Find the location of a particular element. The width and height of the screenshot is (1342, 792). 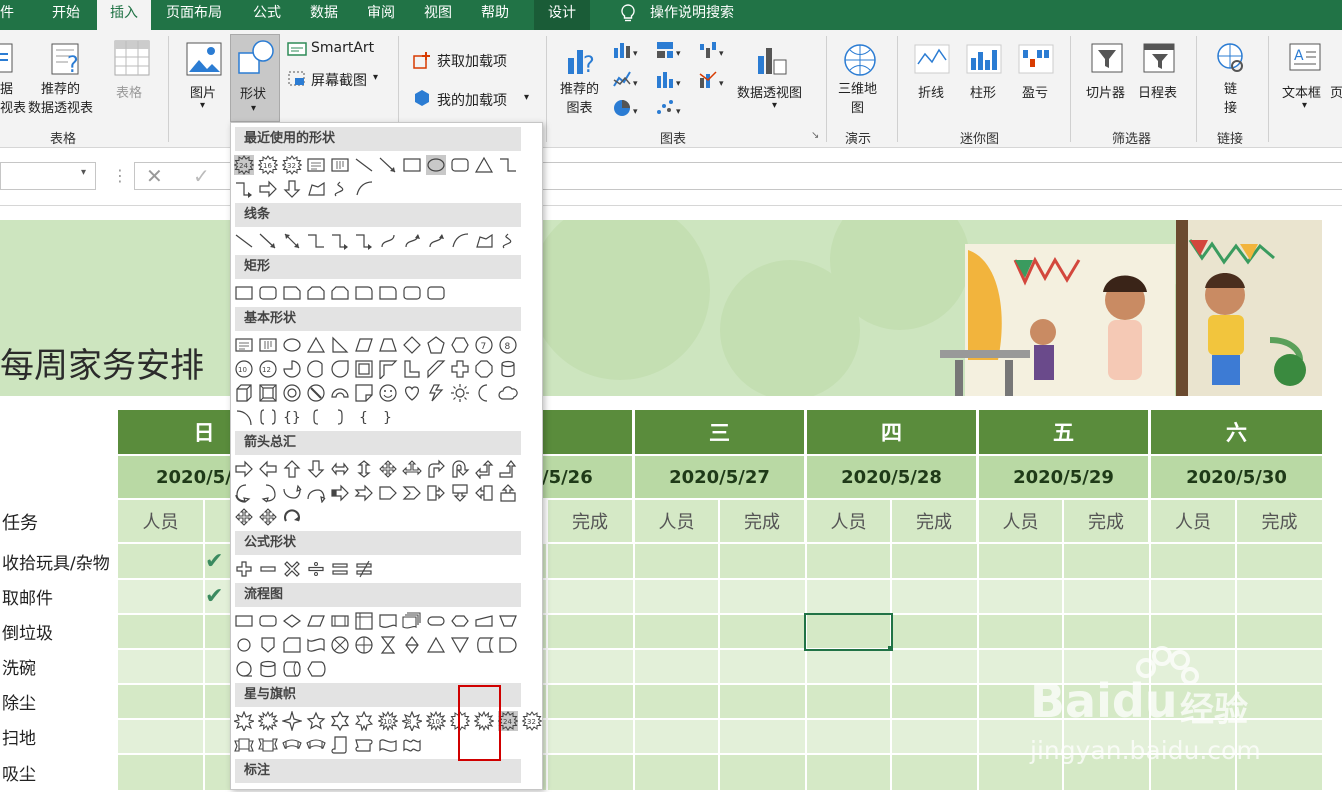

star4-shape-icon is located at coordinates (292, 721).